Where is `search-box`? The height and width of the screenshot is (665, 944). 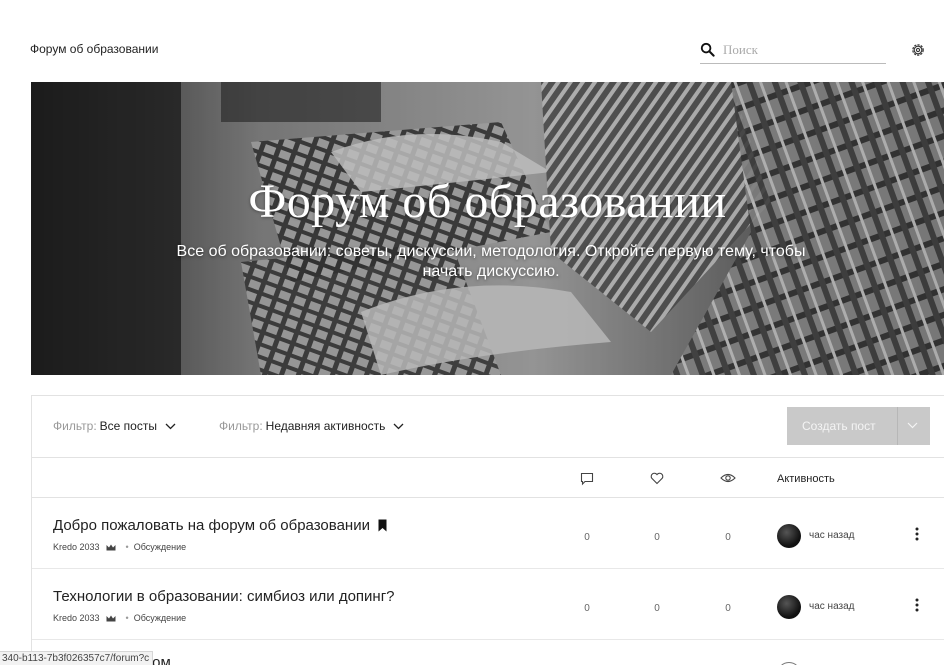 search-box is located at coordinates (793, 50).